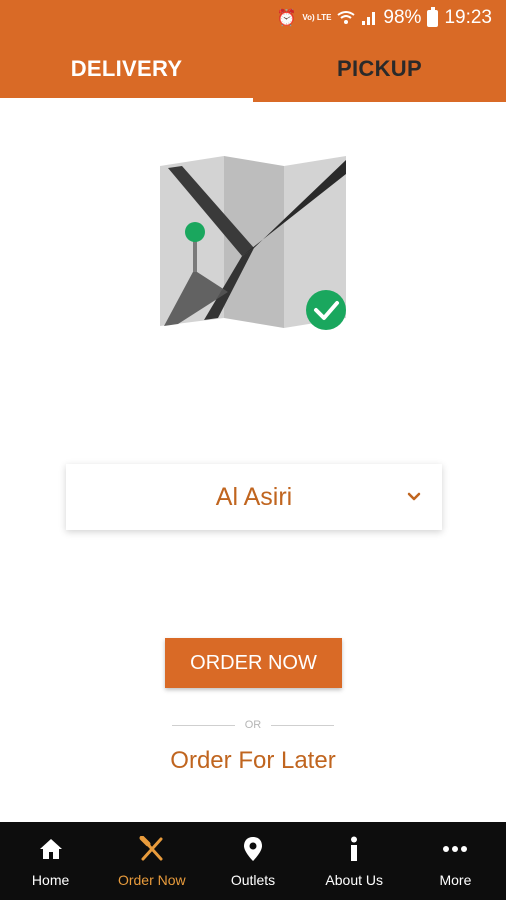 The height and width of the screenshot is (900, 506). Describe the element at coordinates (253, 663) in the screenshot. I see `order-now-button: ORDER NOW` at that location.